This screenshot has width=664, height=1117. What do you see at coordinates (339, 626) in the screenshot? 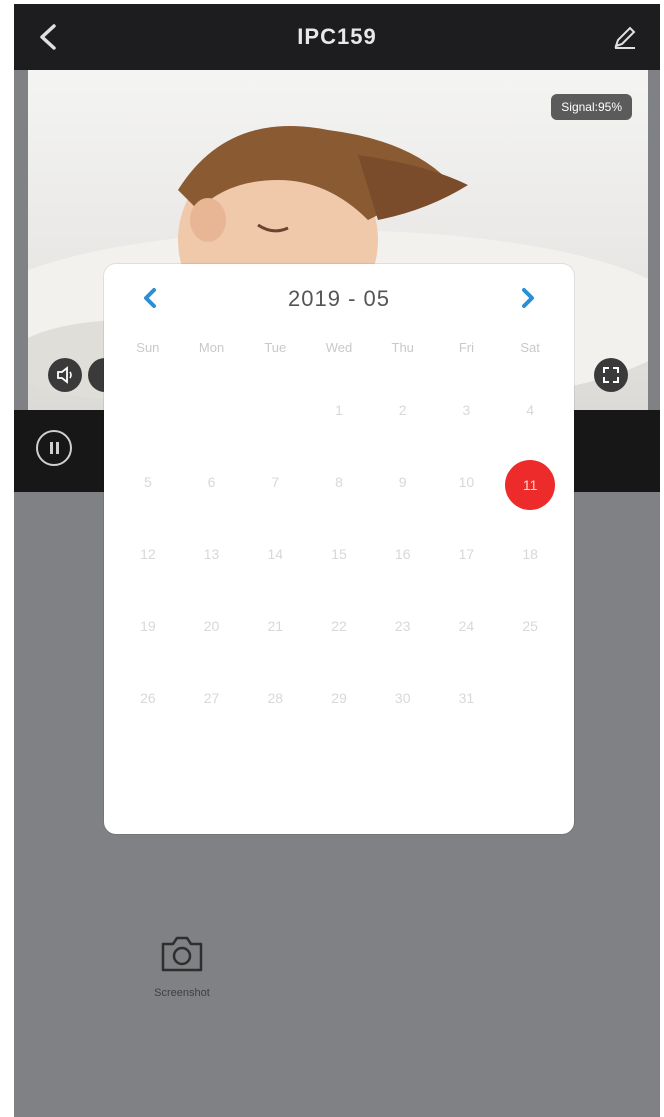
I see `calendar-day-number: 22` at bounding box center [339, 626].